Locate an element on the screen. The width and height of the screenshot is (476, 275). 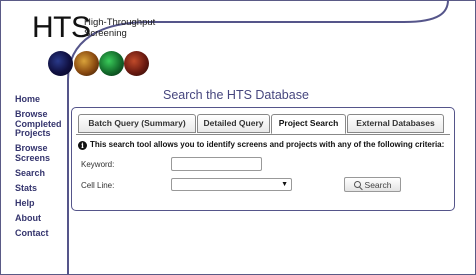
nav-help: Help is located at coordinates (38, 203).